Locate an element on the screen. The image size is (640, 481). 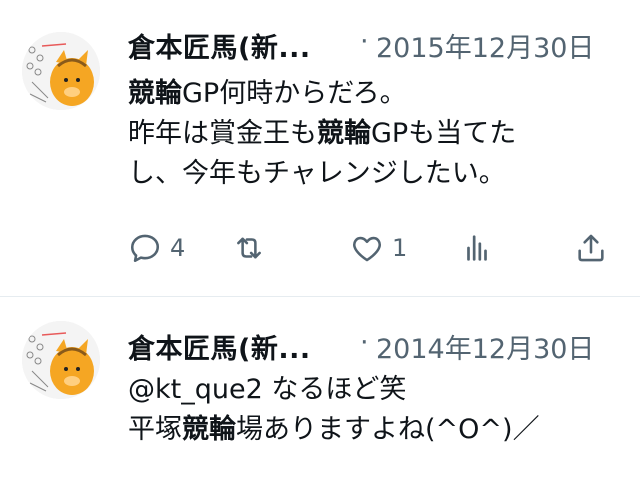
reply-count: 4 is located at coordinates (178, 248).